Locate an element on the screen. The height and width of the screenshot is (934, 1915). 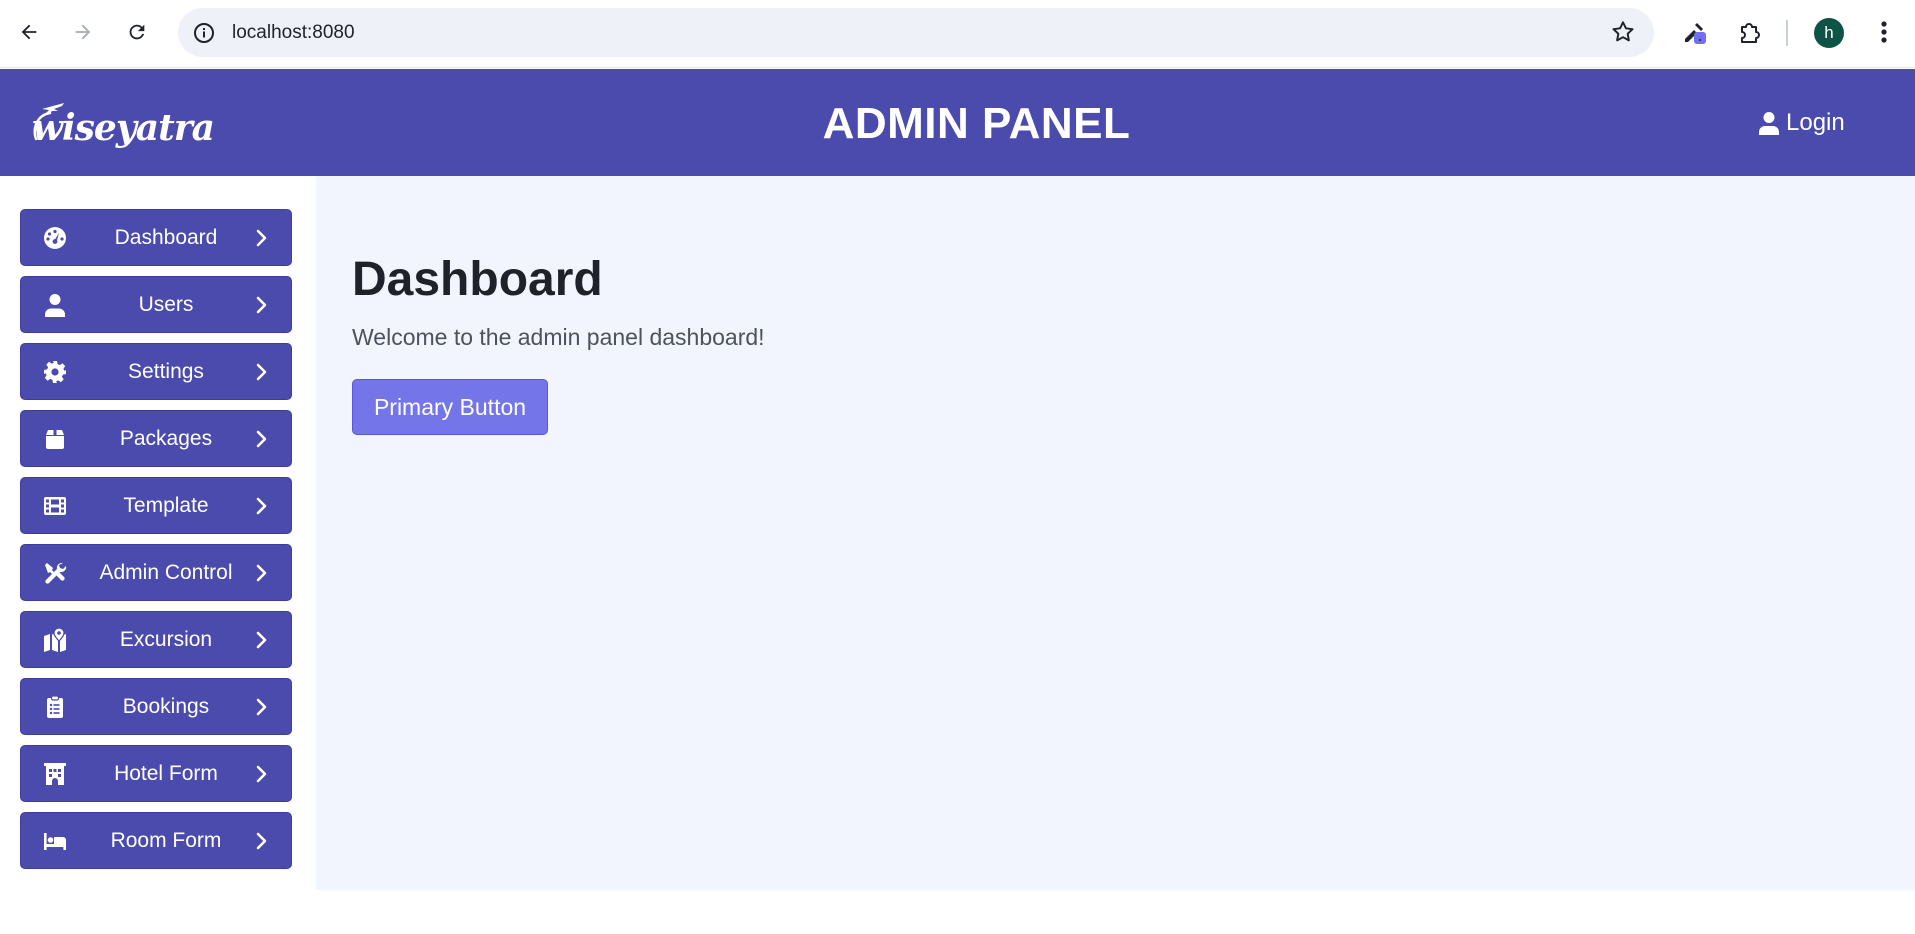
sidebar-item-users: Users is located at coordinates (156, 304).